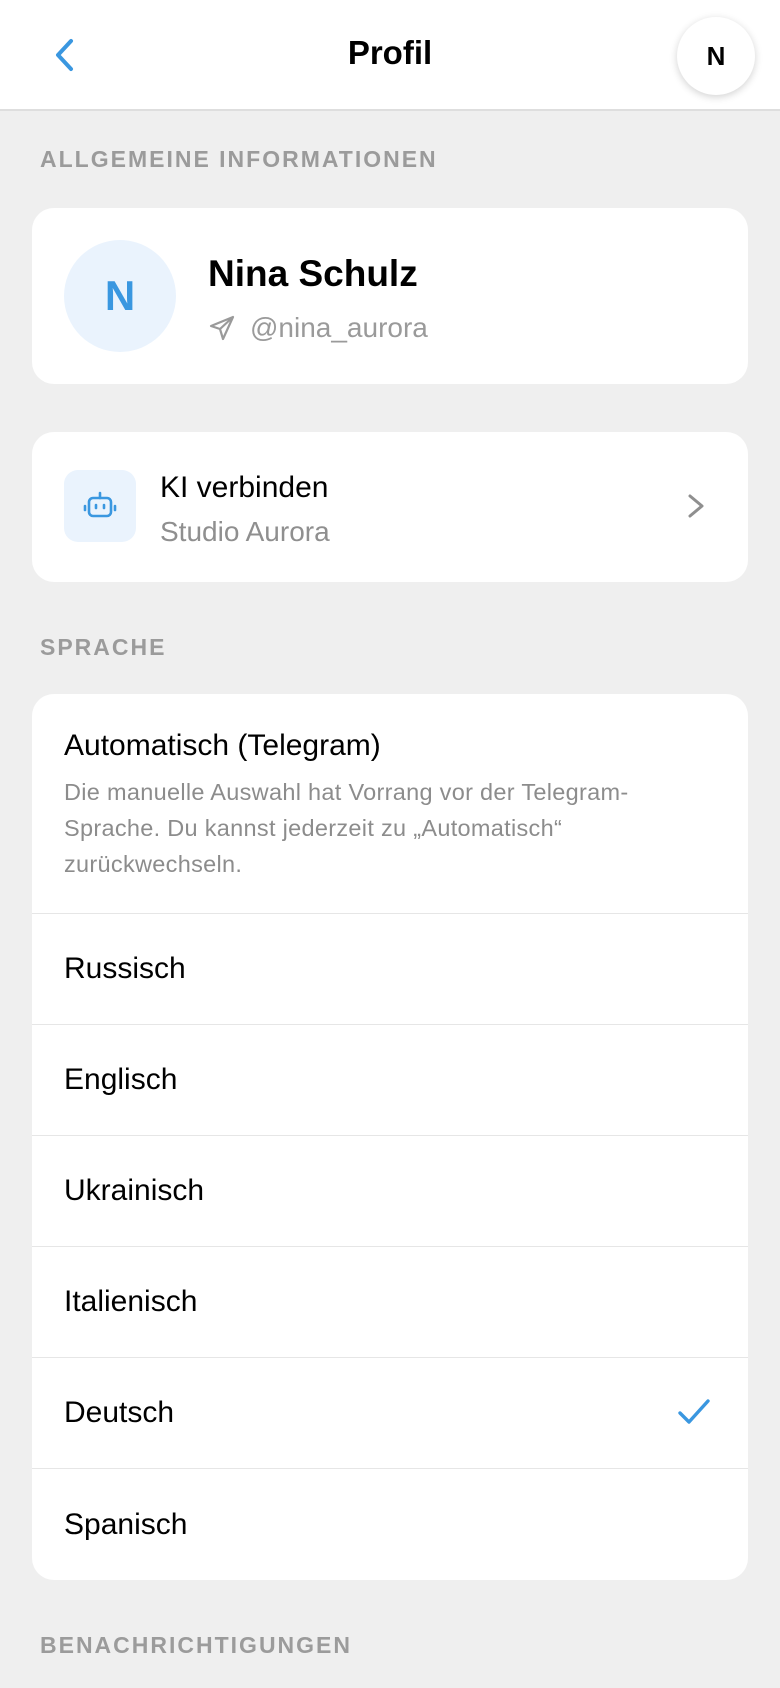 Image resolution: width=780 pixels, height=1688 pixels. I want to click on profile-card: N Nina Schulz @nina_aurora, so click(390, 296).